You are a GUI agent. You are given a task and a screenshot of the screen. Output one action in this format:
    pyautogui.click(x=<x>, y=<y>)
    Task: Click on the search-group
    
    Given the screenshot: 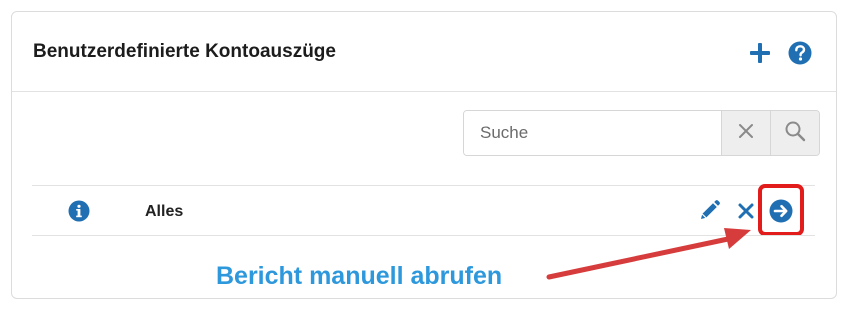 What is the action you would take?
    pyautogui.click(x=641, y=133)
    